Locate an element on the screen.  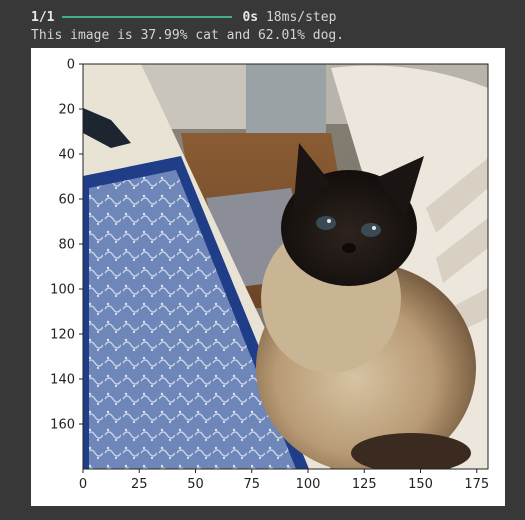
y-tick-label: 0 is located at coordinates (71, 65).